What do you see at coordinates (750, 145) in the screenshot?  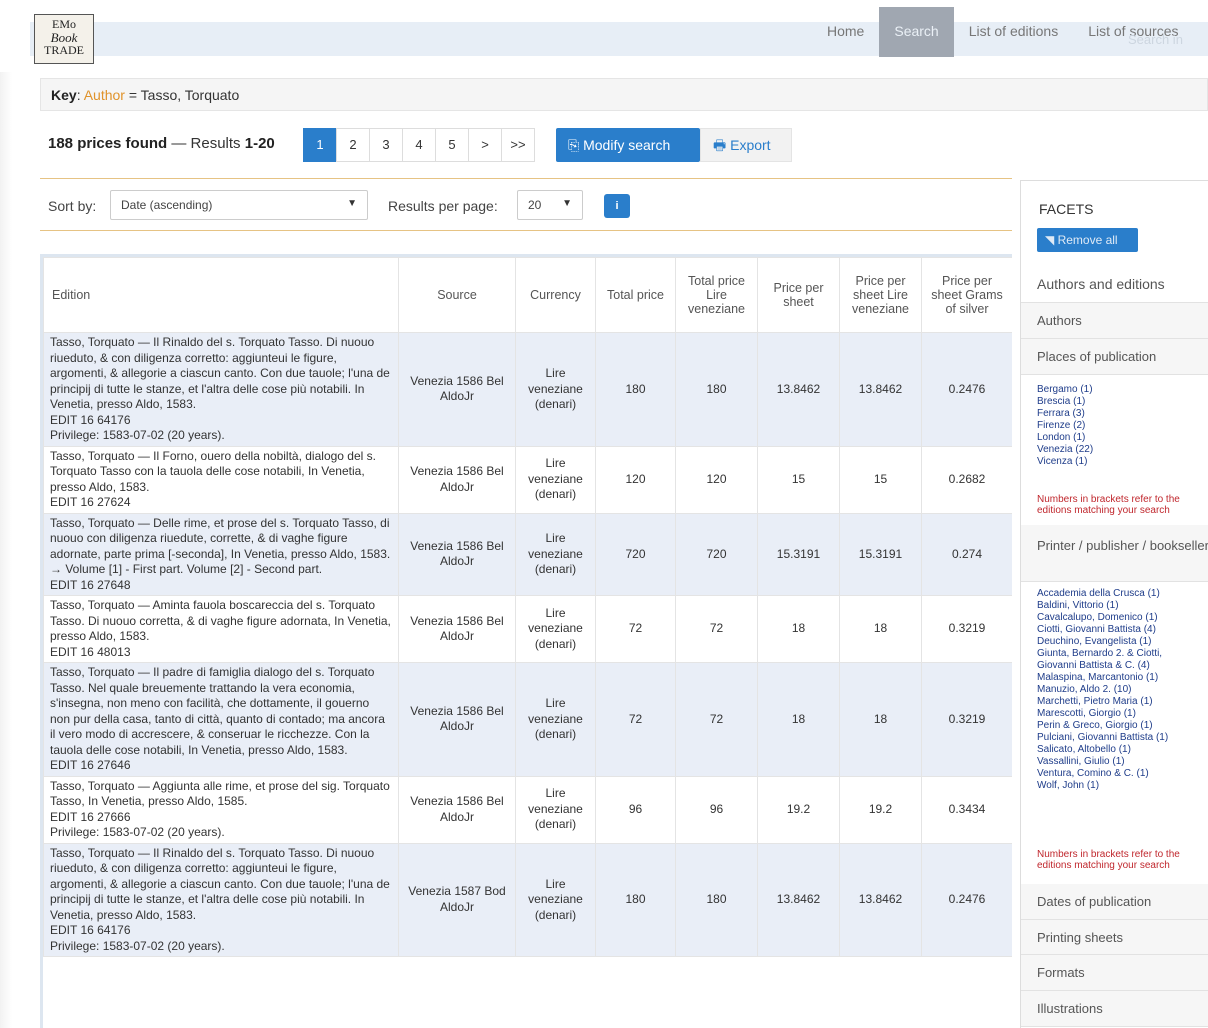 I see `export-label: Export` at bounding box center [750, 145].